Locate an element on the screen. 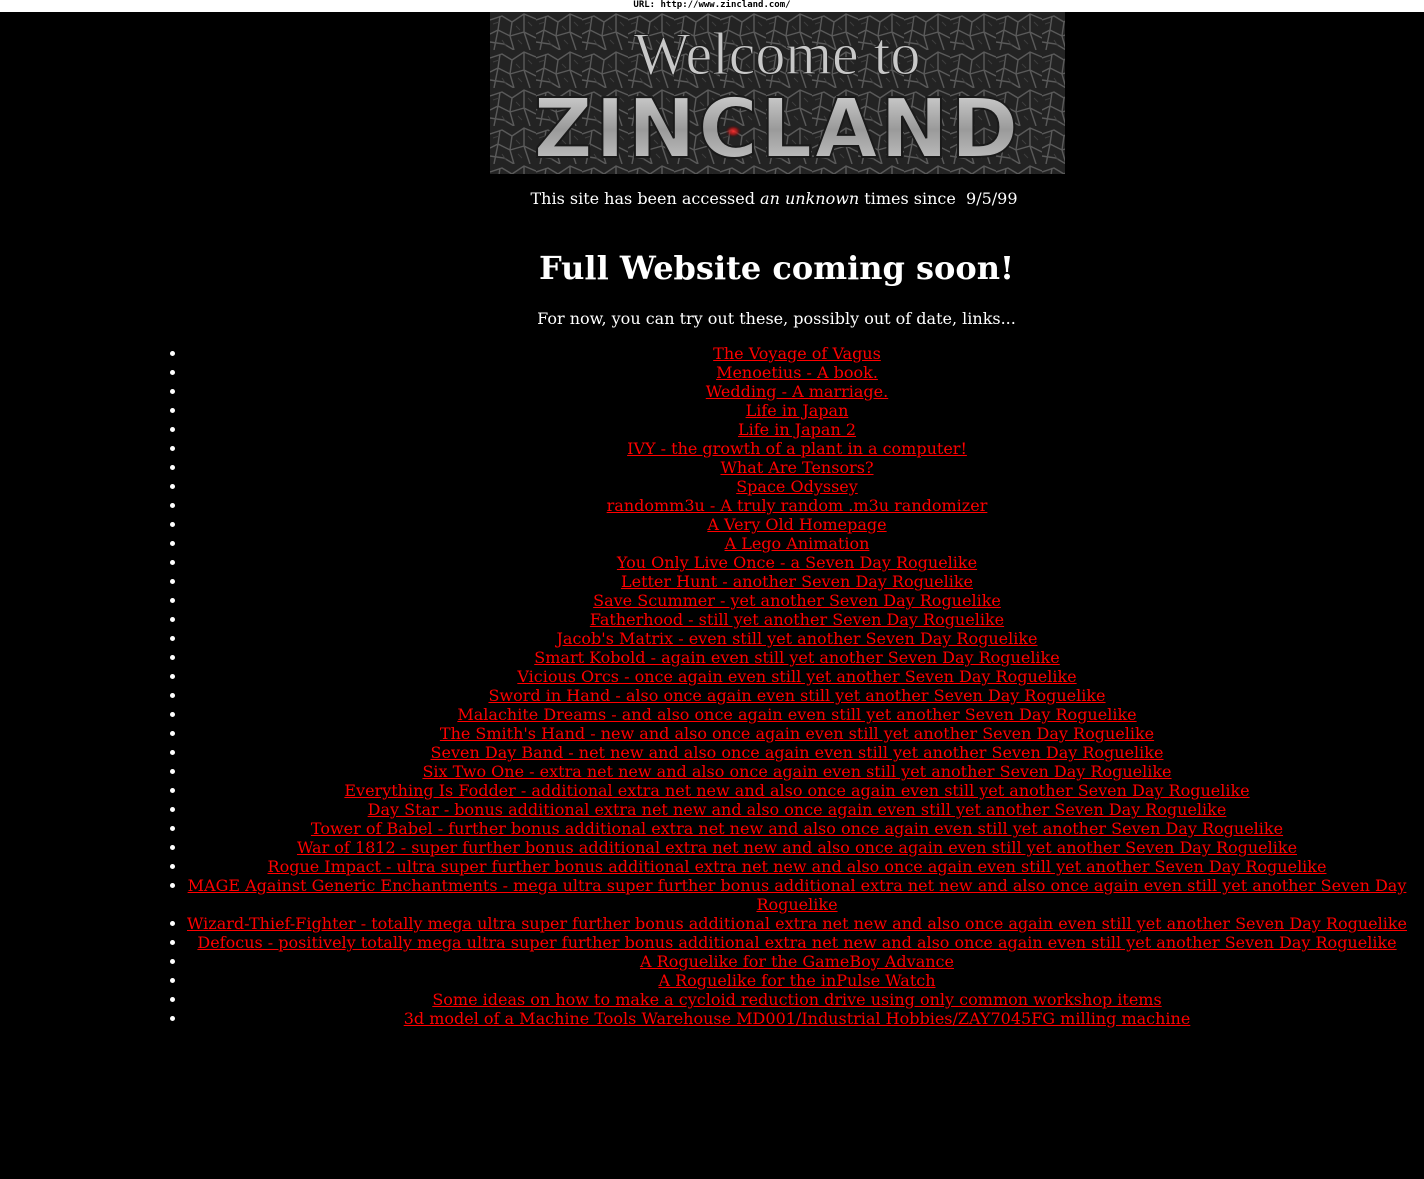 The height and width of the screenshot is (1179, 1424). list-item: A Roguelike for the GameBoy Advance is located at coordinates (797, 961).